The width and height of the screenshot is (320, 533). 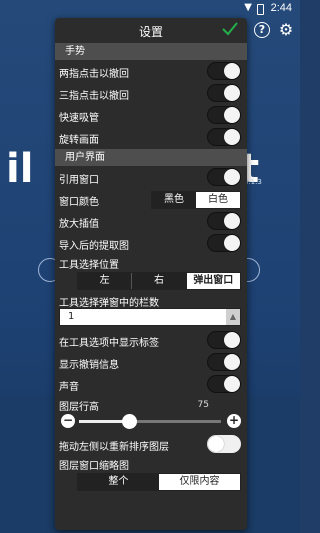 I want to click on top-icons: ? ⚙, so click(x=274, y=30).